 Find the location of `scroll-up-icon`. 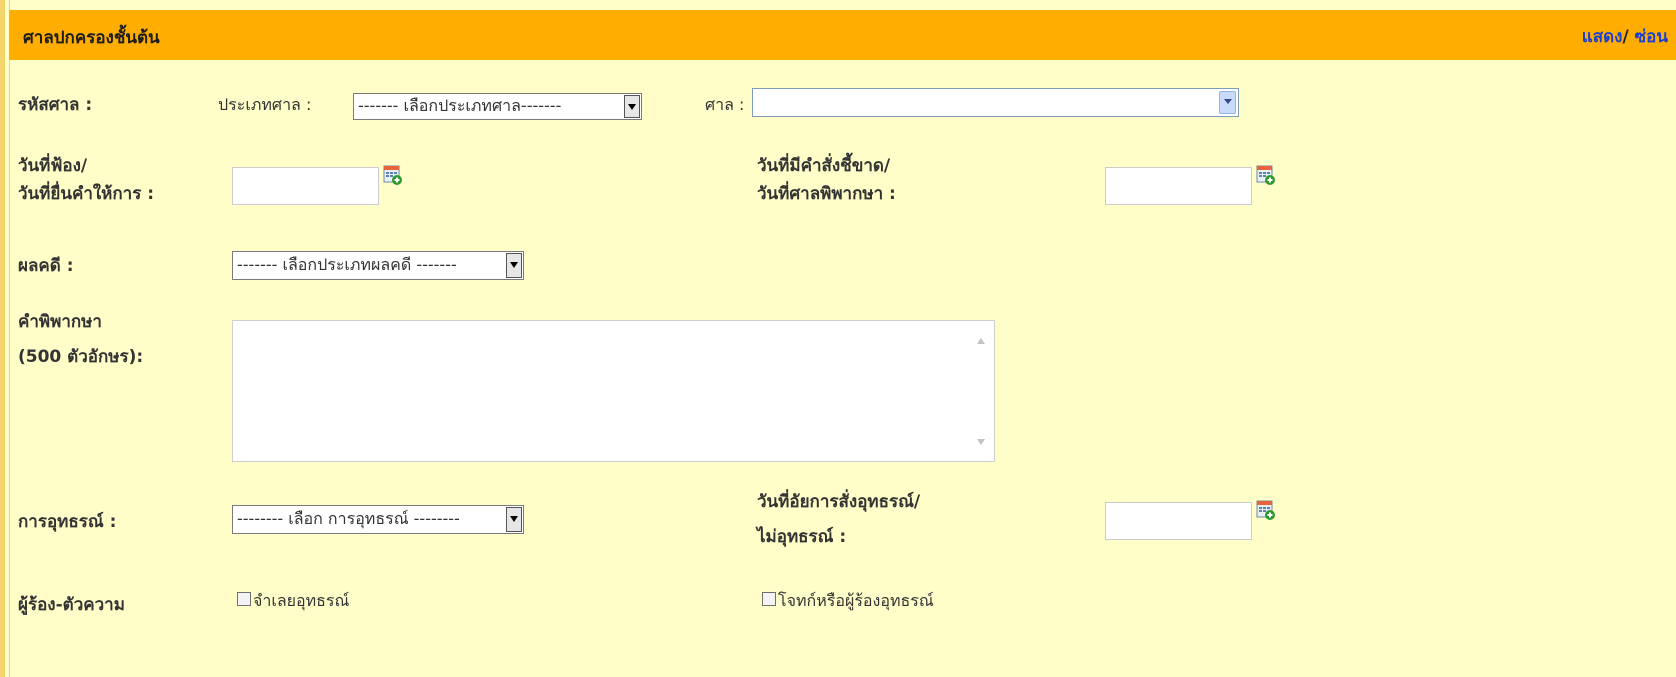

scroll-up-icon is located at coordinates (981, 341).